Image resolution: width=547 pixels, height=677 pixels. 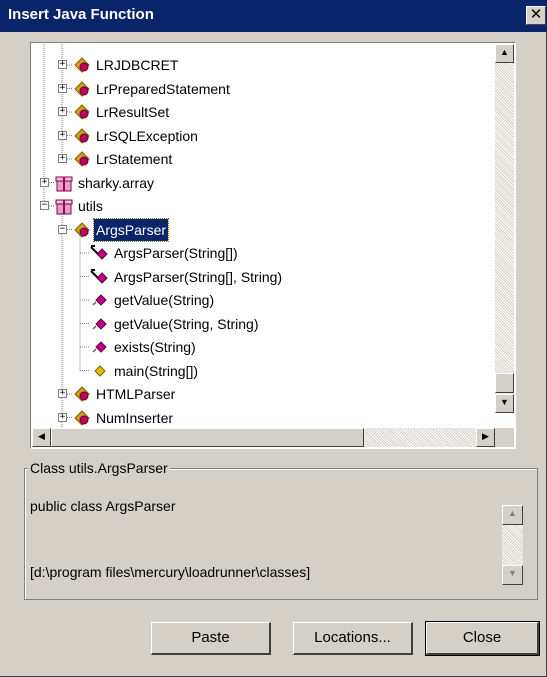 What do you see at coordinates (262, 347) in the screenshot?
I see `tree-item-exists-string: exists(String)` at bounding box center [262, 347].